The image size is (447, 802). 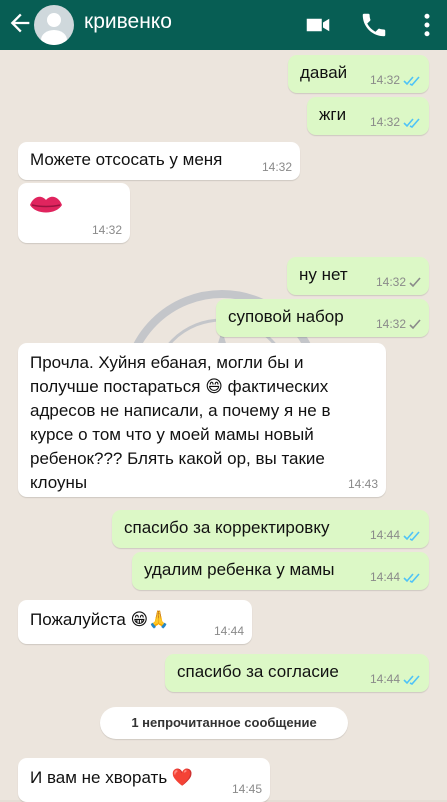 What do you see at coordinates (358, 74) in the screenshot?
I see `message-outgoing: давай 14:32` at bounding box center [358, 74].